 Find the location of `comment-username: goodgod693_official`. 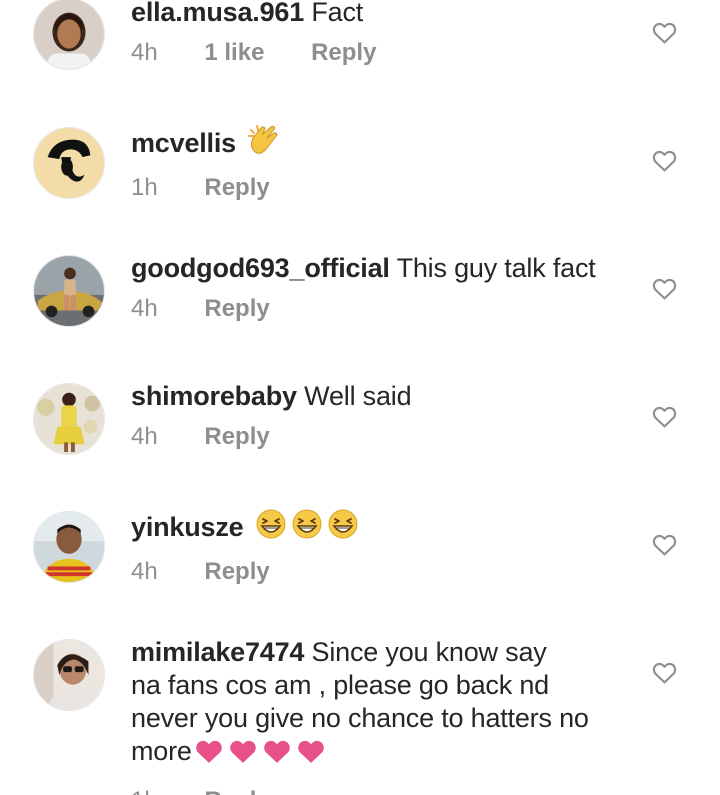

comment-username: goodgod693_official is located at coordinates (260, 268).